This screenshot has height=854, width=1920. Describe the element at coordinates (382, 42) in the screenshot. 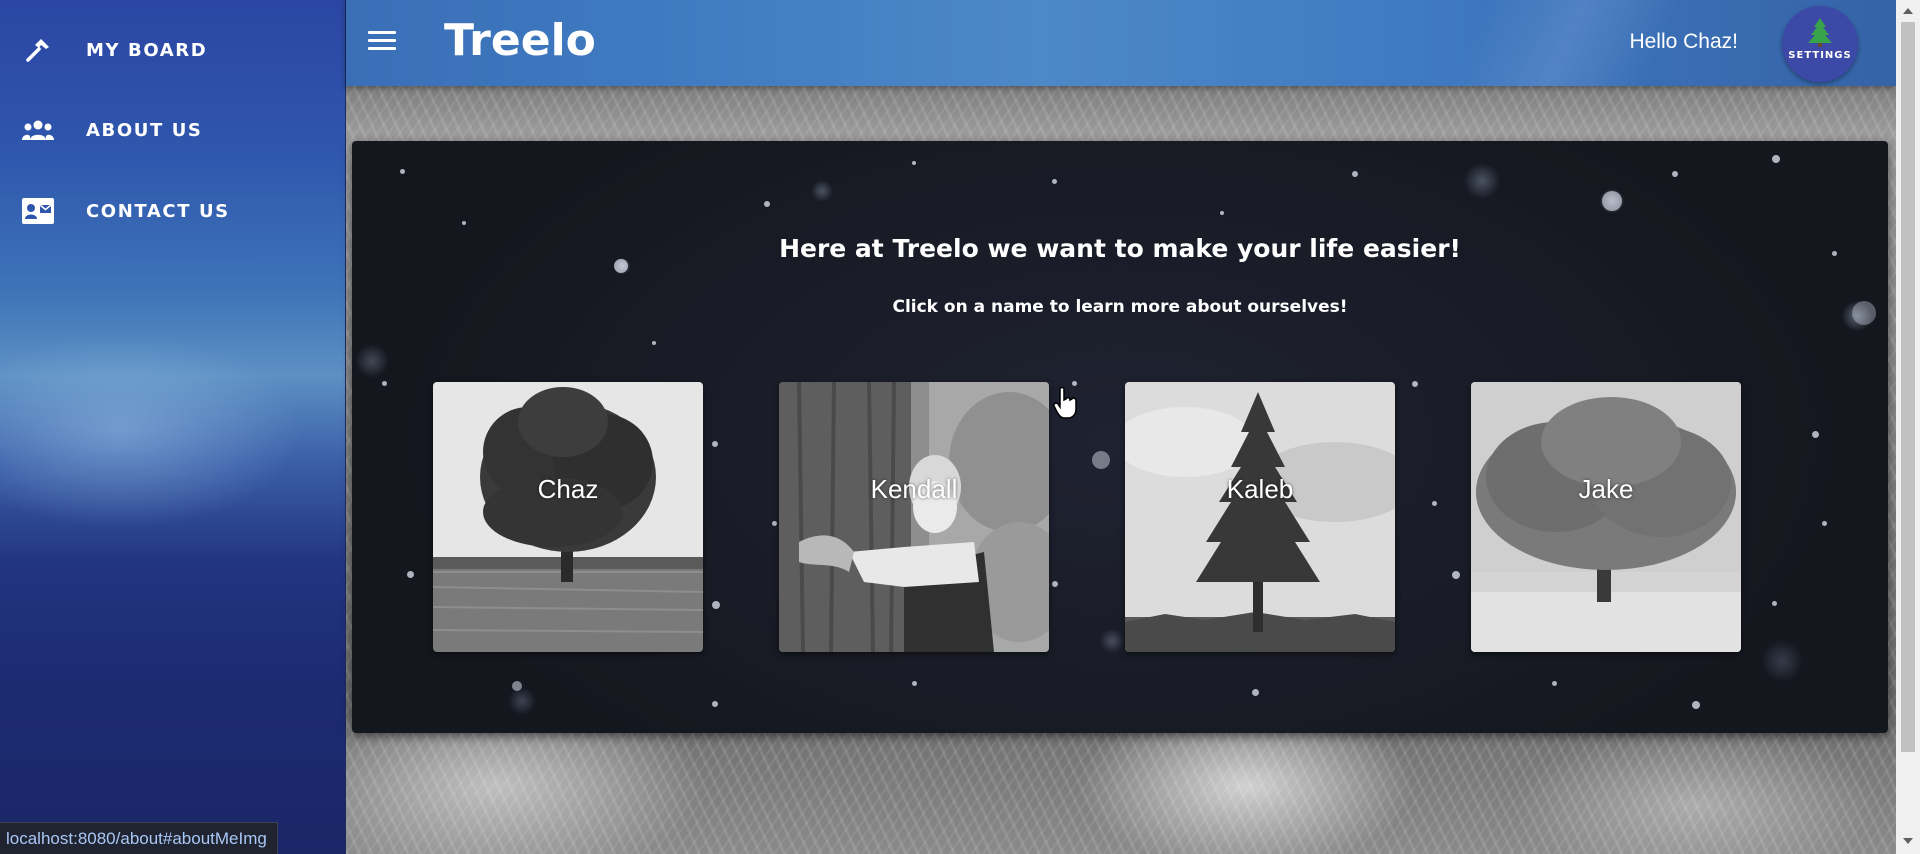

I see `hamburger-menu-icon` at that location.